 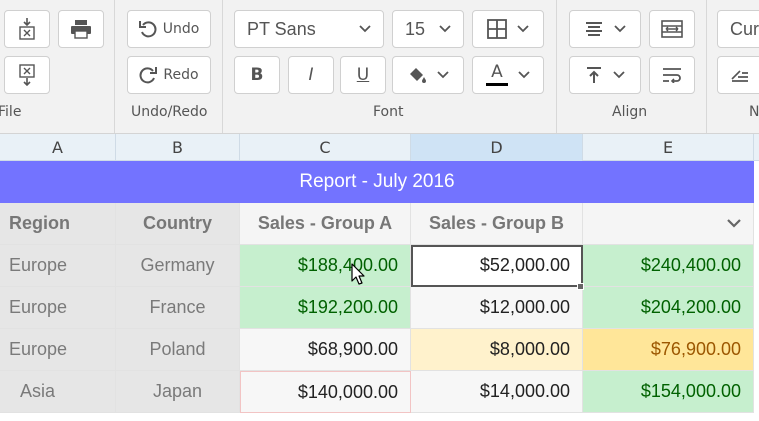 I want to click on bold-label: B, so click(x=257, y=75).